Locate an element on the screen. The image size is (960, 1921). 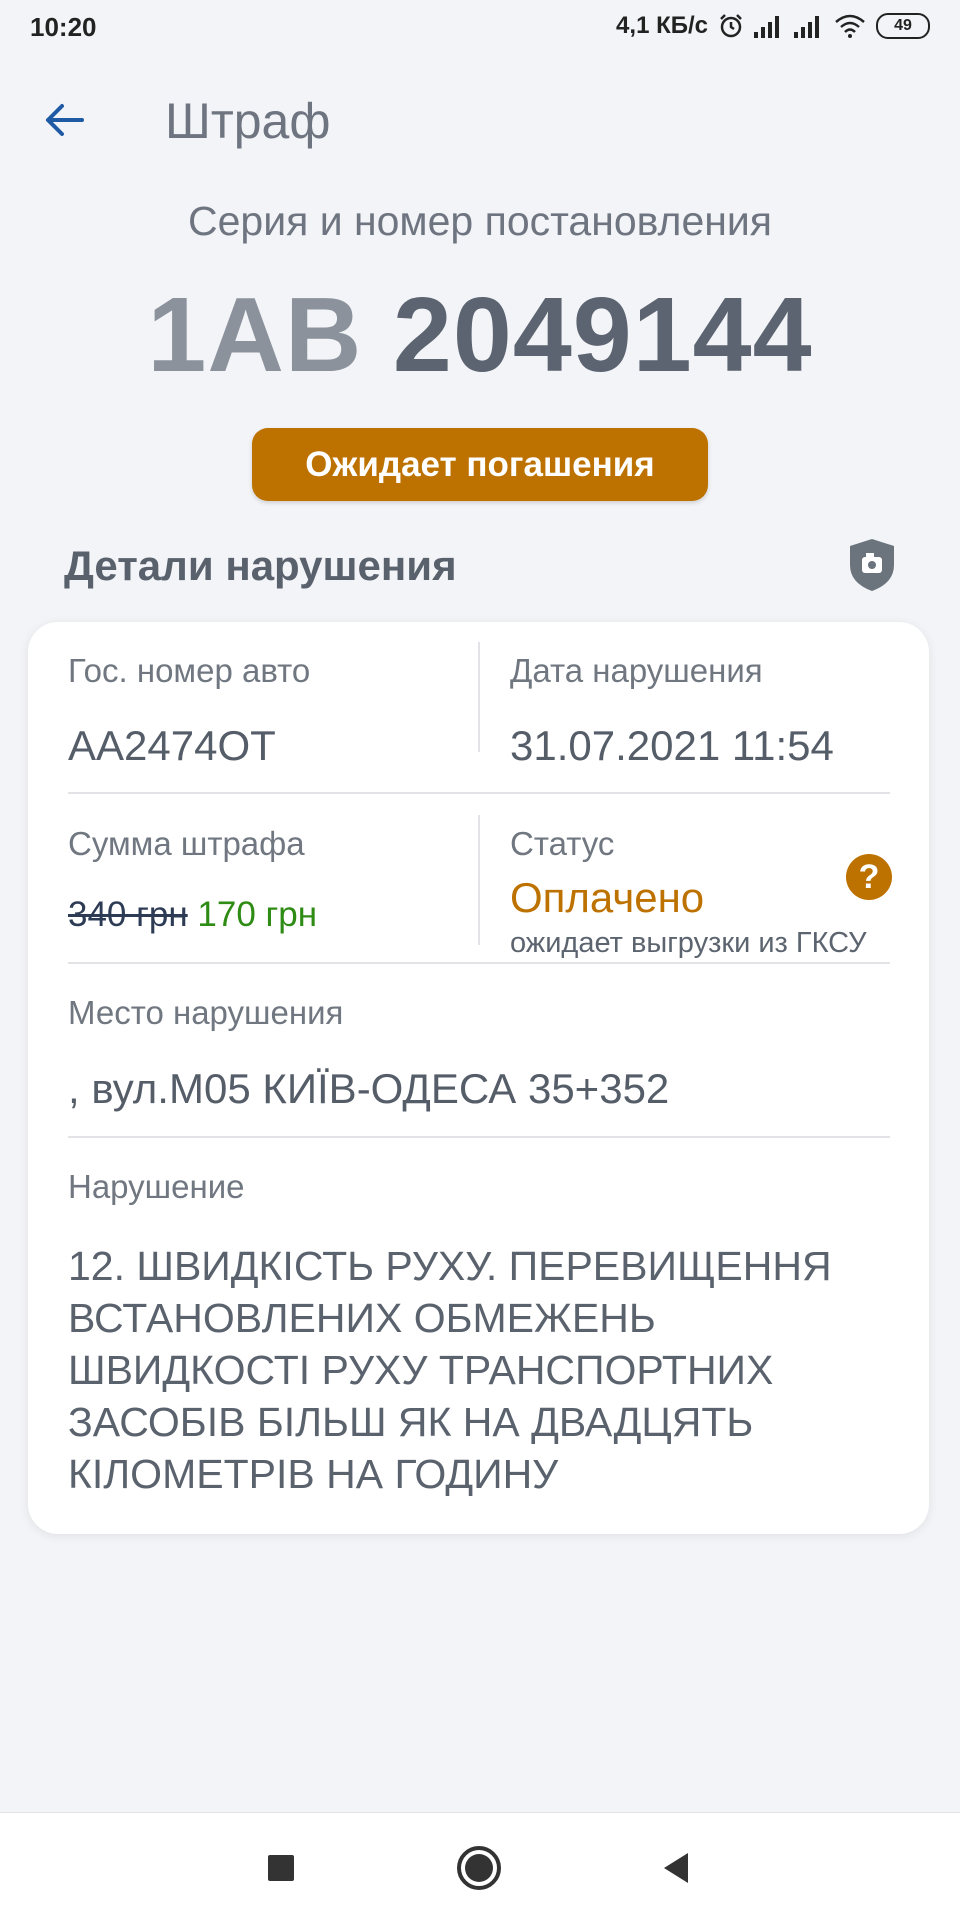
series-label: Серия и номер постановления is located at coordinates (479, 221).